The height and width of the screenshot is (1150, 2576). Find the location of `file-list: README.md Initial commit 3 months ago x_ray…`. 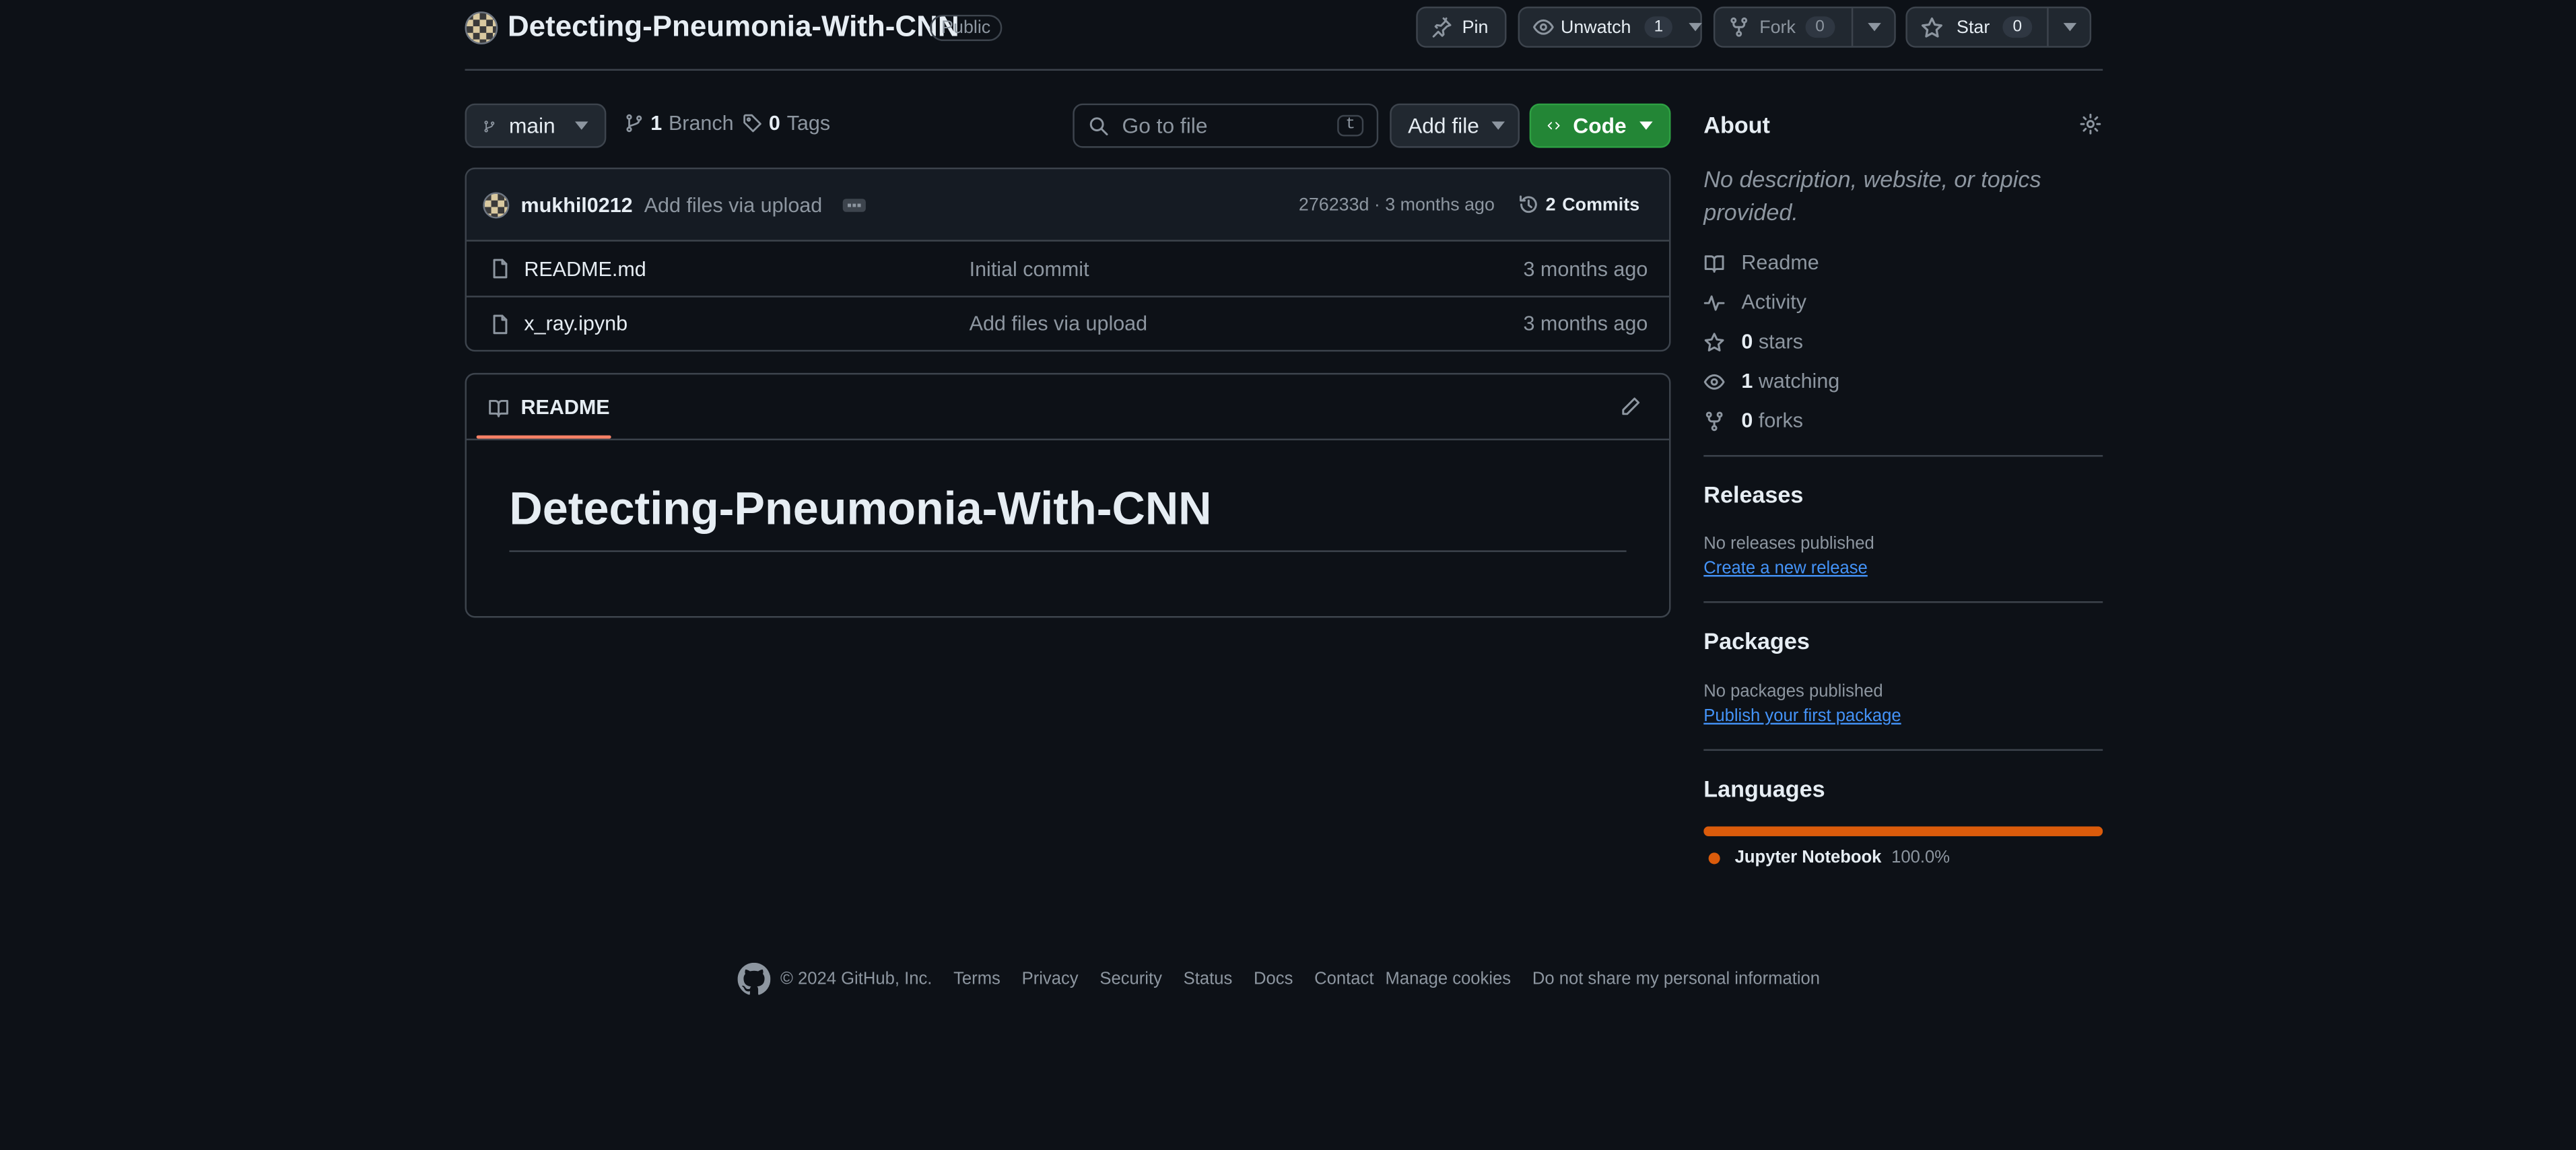

file-list: README.md Initial commit 3 months ago x_ray… is located at coordinates (1068, 296).